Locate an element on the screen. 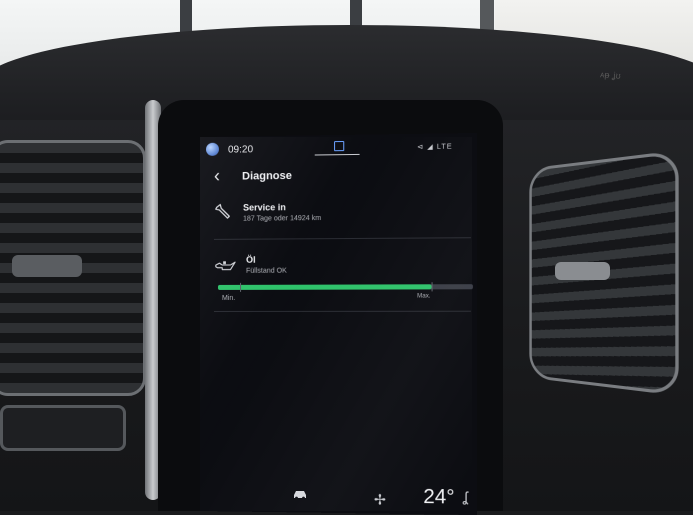  temperature-display: 24° is located at coordinates (438, 498).